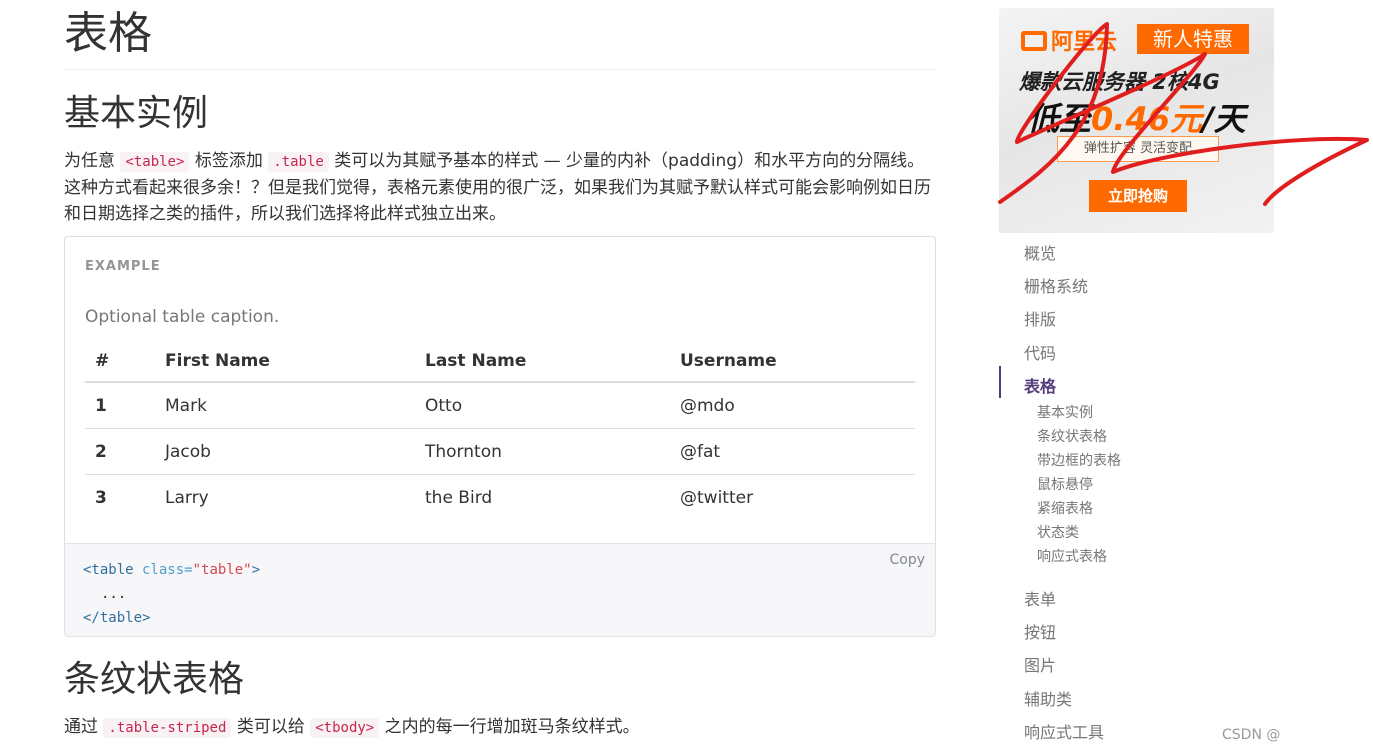 This screenshot has width=1373, height=754. Describe the element at coordinates (256, 570) in the screenshot. I see `code-tag-close: >` at that location.